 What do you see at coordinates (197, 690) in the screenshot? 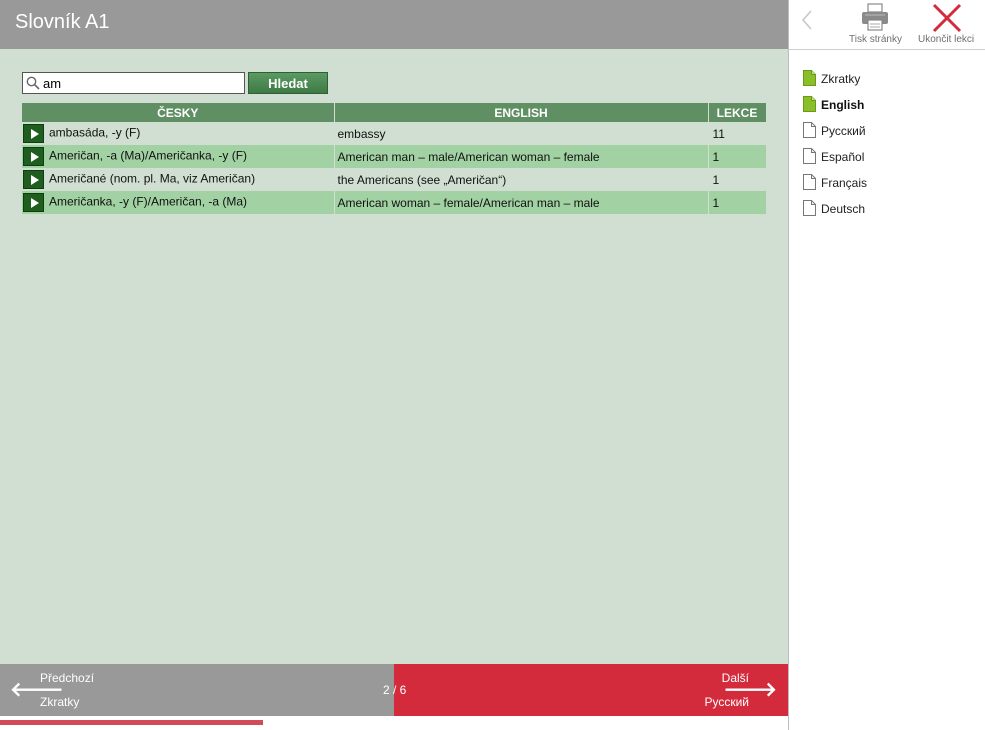
I see `previous-page-button: 🡐 Předchozí Zkratky` at bounding box center [197, 690].